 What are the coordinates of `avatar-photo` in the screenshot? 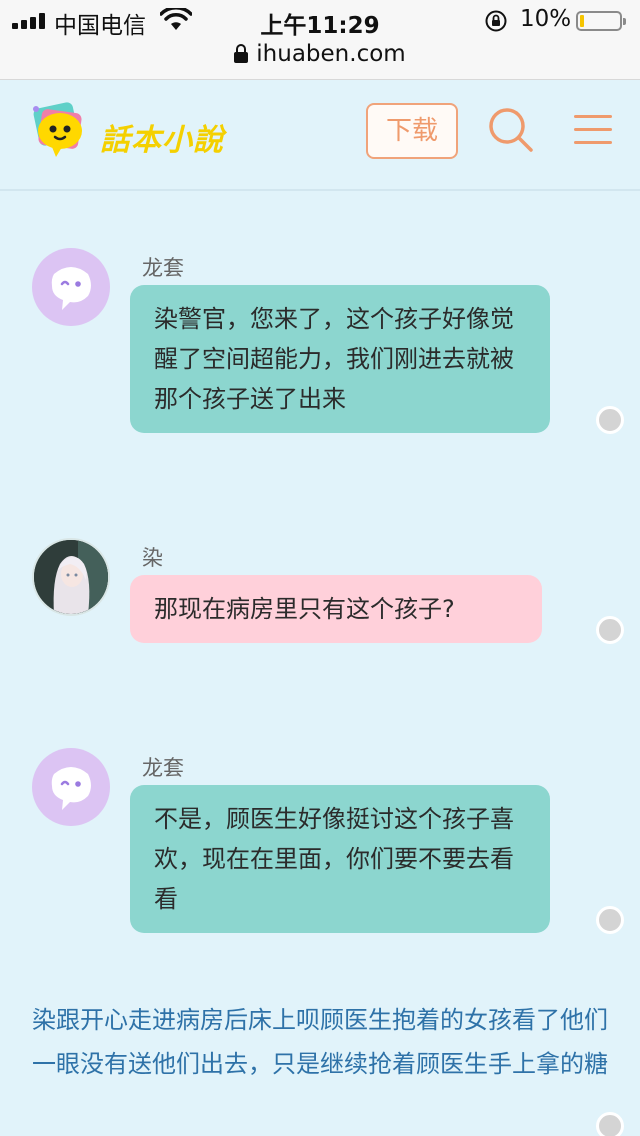 It's located at (71, 577).